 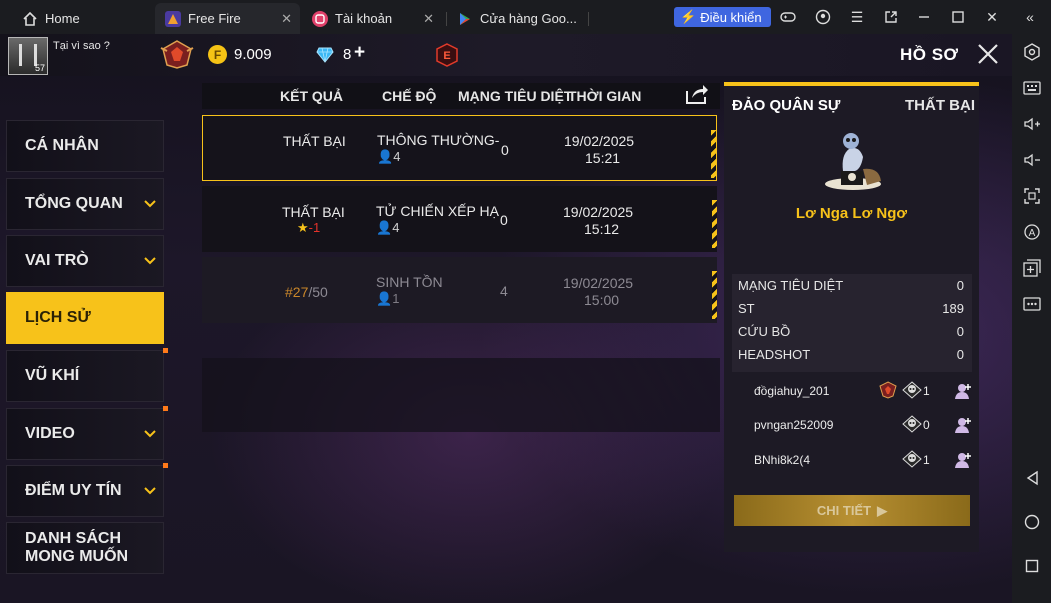 What do you see at coordinates (73, 490) in the screenshot?
I see `menu-item-label: ĐIỂM UY TÍN` at bounding box center [73, 490].